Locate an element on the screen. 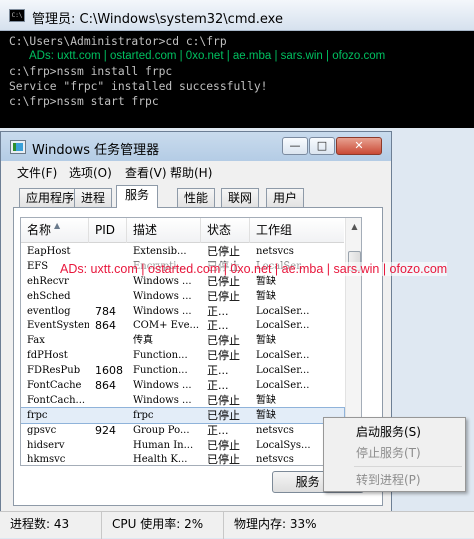  tab-users: 用户 is located at coordinates (285, 197).